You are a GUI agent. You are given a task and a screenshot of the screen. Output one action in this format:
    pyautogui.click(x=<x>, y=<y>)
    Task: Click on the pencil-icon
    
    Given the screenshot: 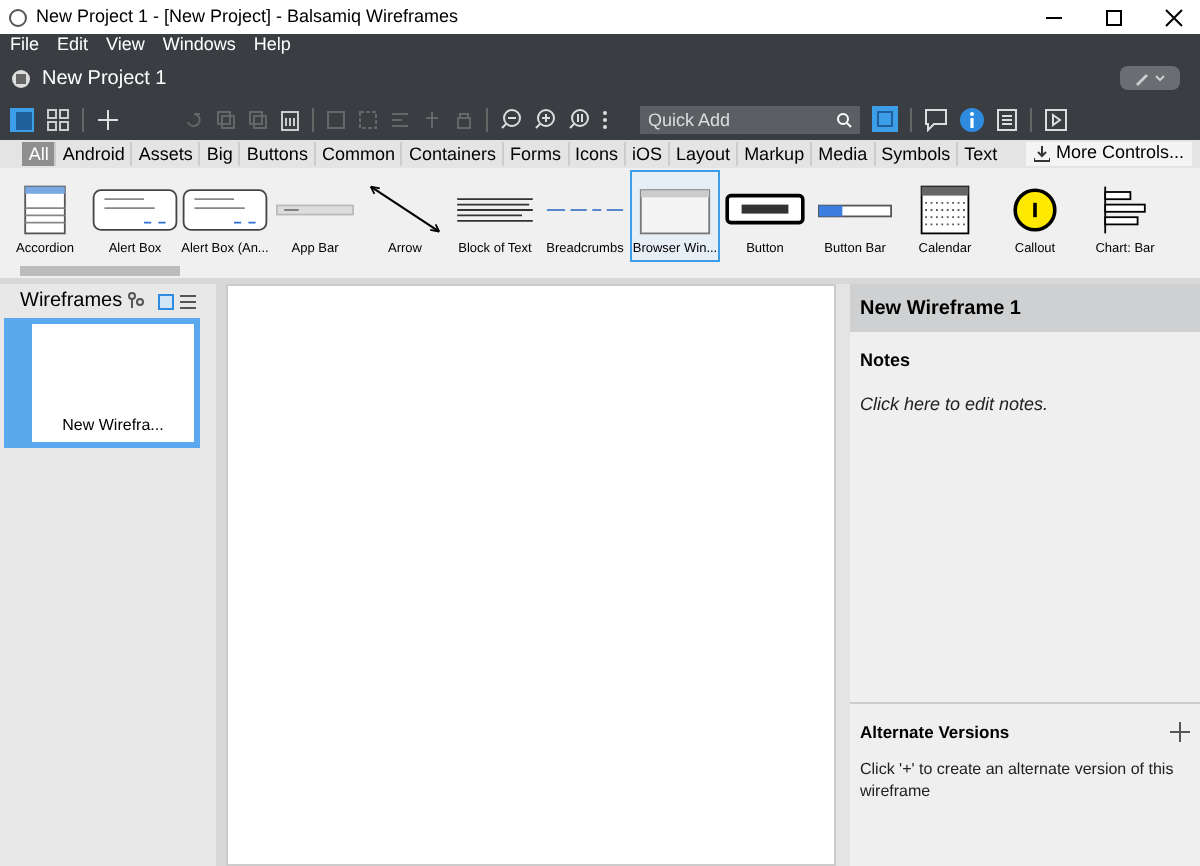 What is the action you would take?
    pyautogui.click(x=1150, y=78)
    